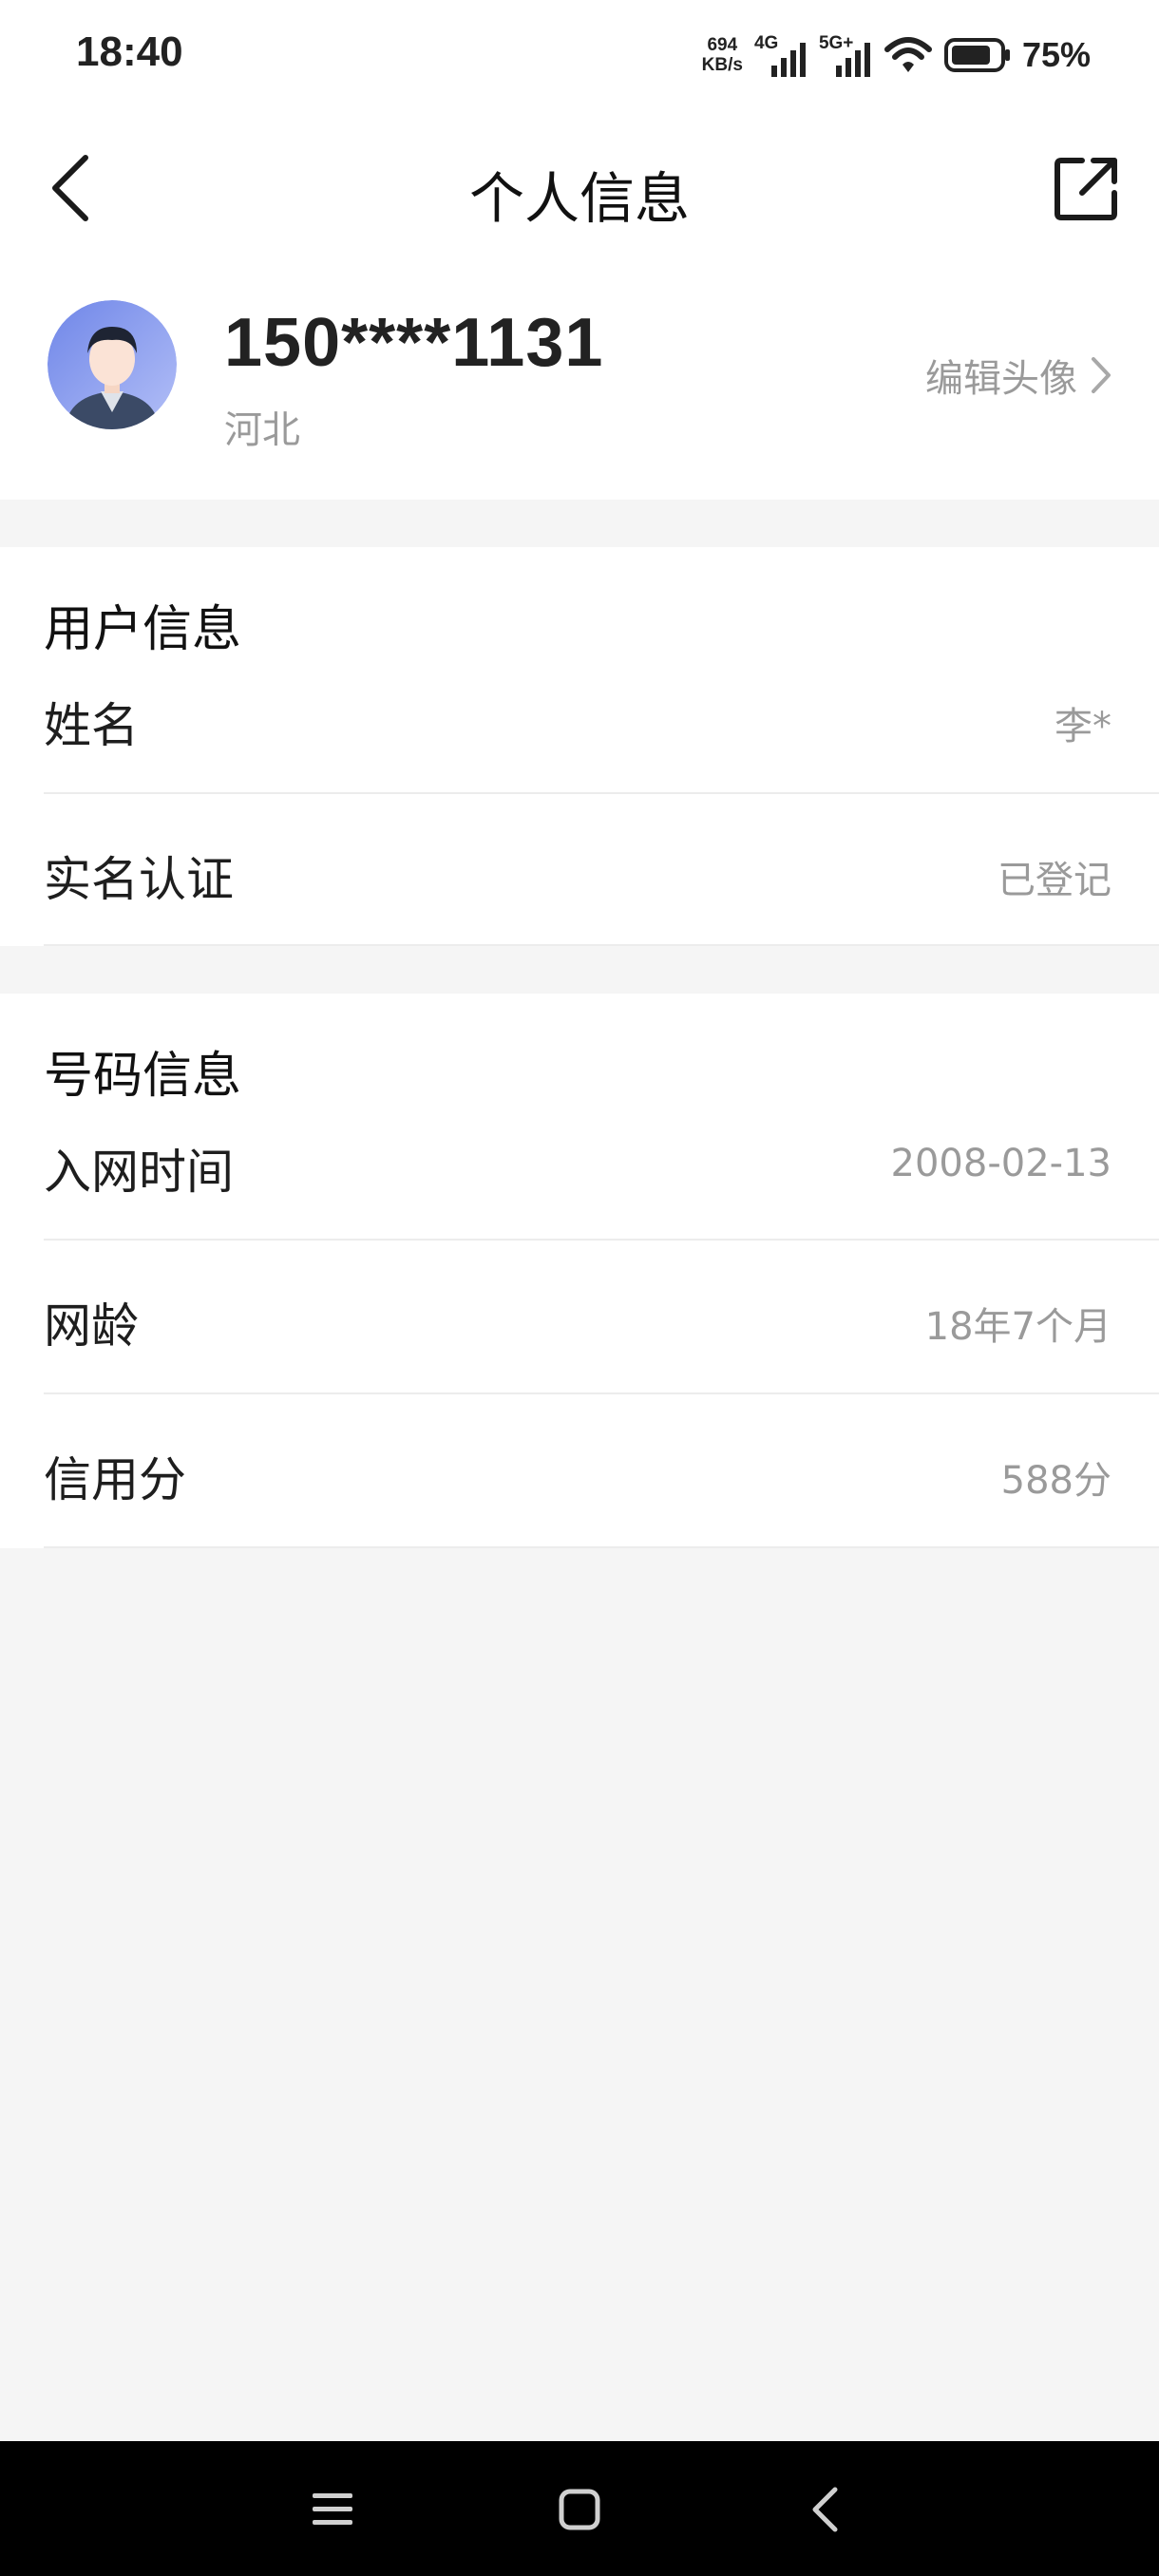 This screenshot has width=1159, height=2576. What do you see at coordinates (1083, 726) in the screenshot?
I see `row-value: 李*` at bounding box center [1083, 726].